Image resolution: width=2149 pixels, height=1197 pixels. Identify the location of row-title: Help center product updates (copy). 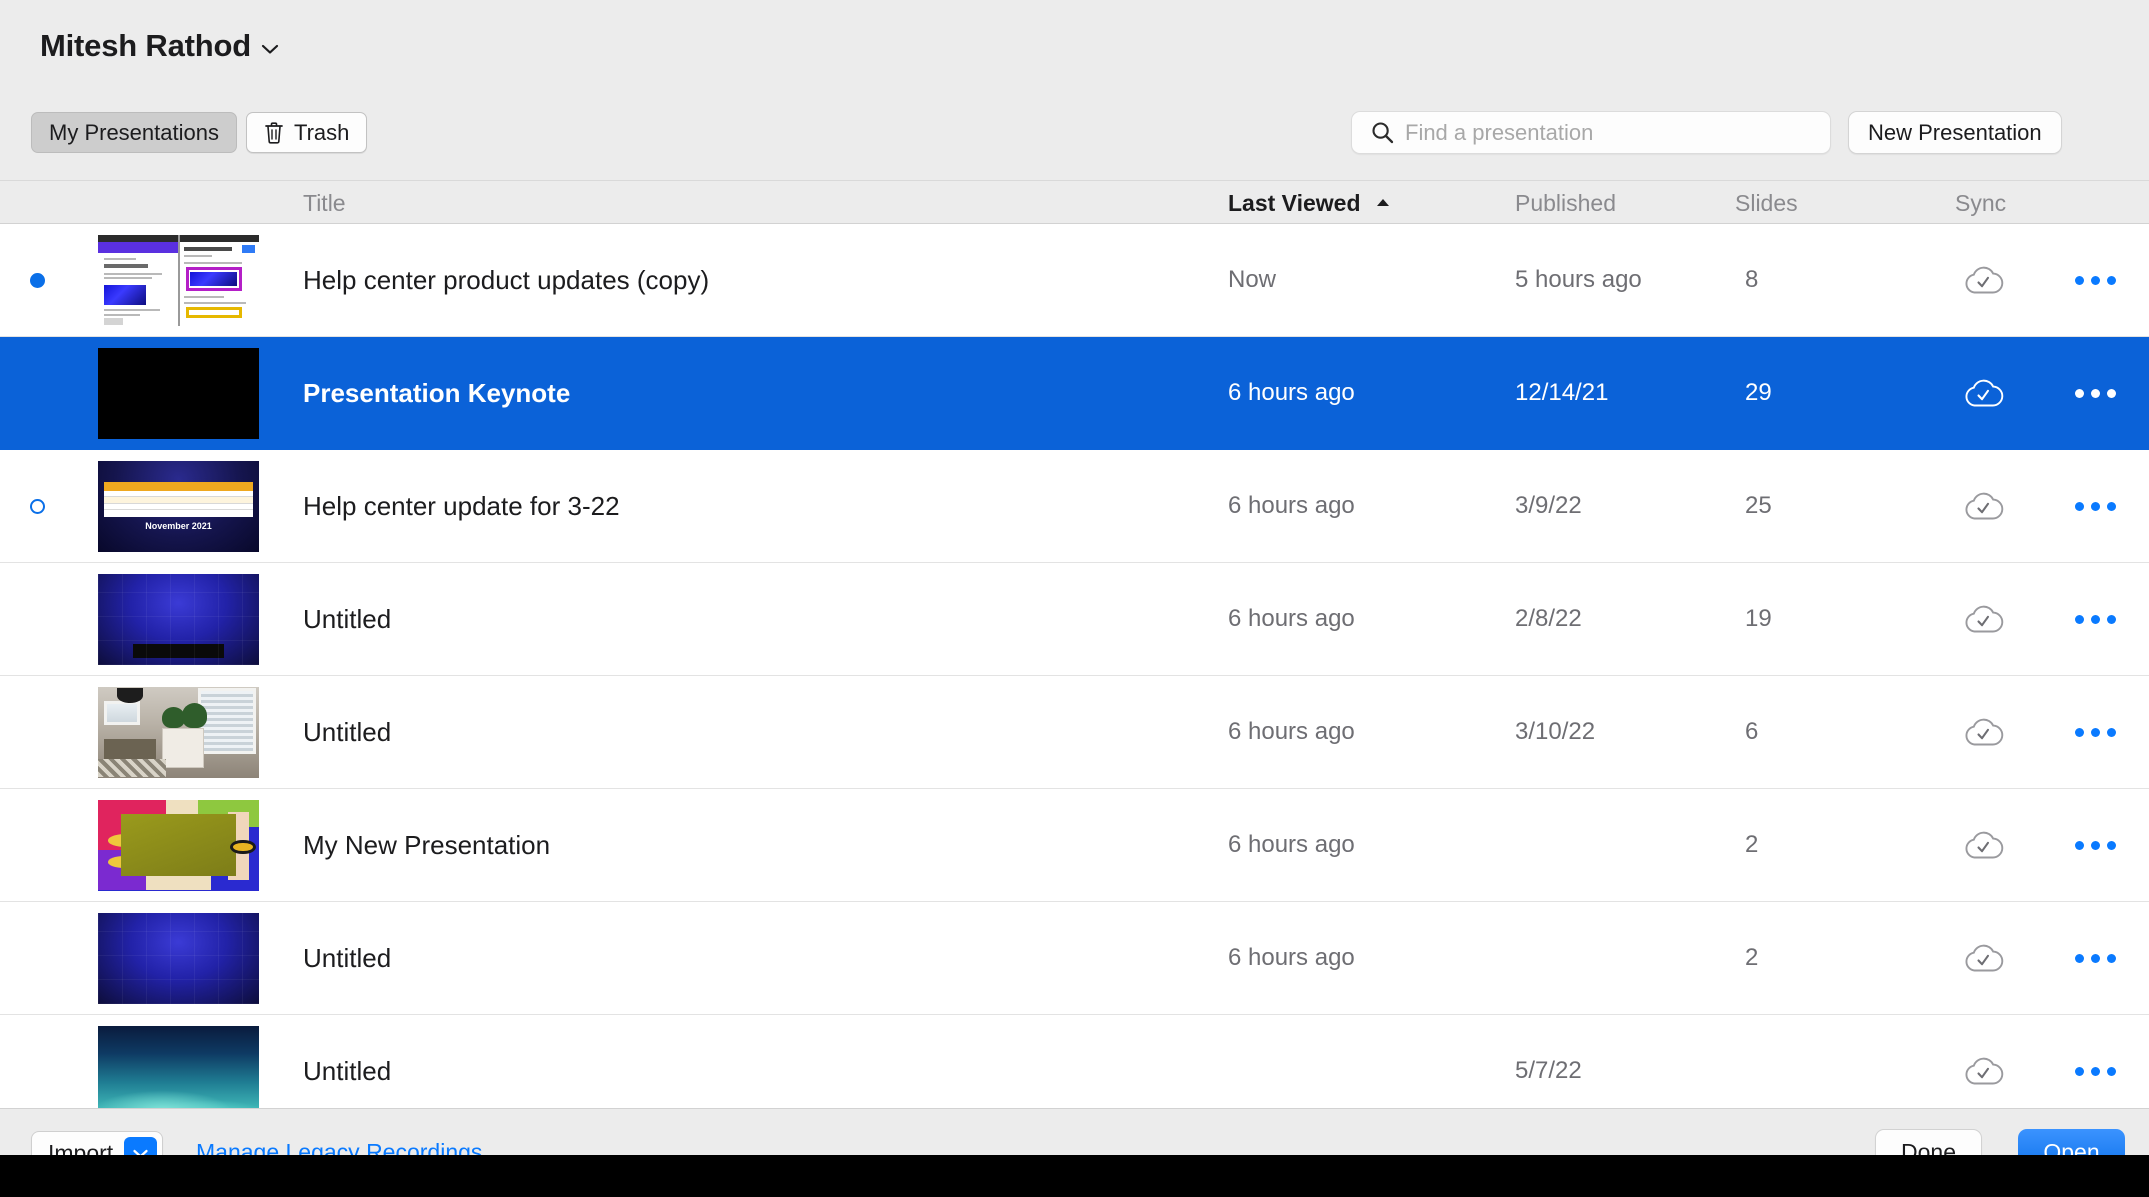
(506, 279).